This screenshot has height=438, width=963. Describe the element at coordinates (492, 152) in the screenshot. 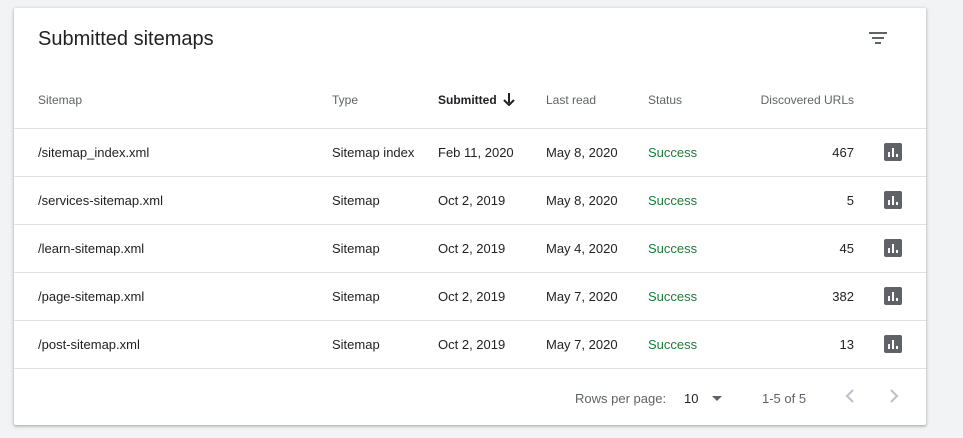

I see `cell-submitted: Feb 11, 2020` at that location.